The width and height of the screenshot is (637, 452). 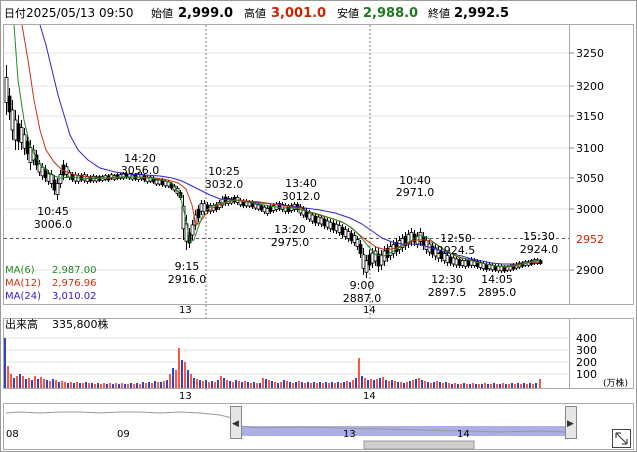 What do you see at coordinates (15, 13) in the screenshot?
I see `datetime-label: 日付` at bounding box center [15, 13].